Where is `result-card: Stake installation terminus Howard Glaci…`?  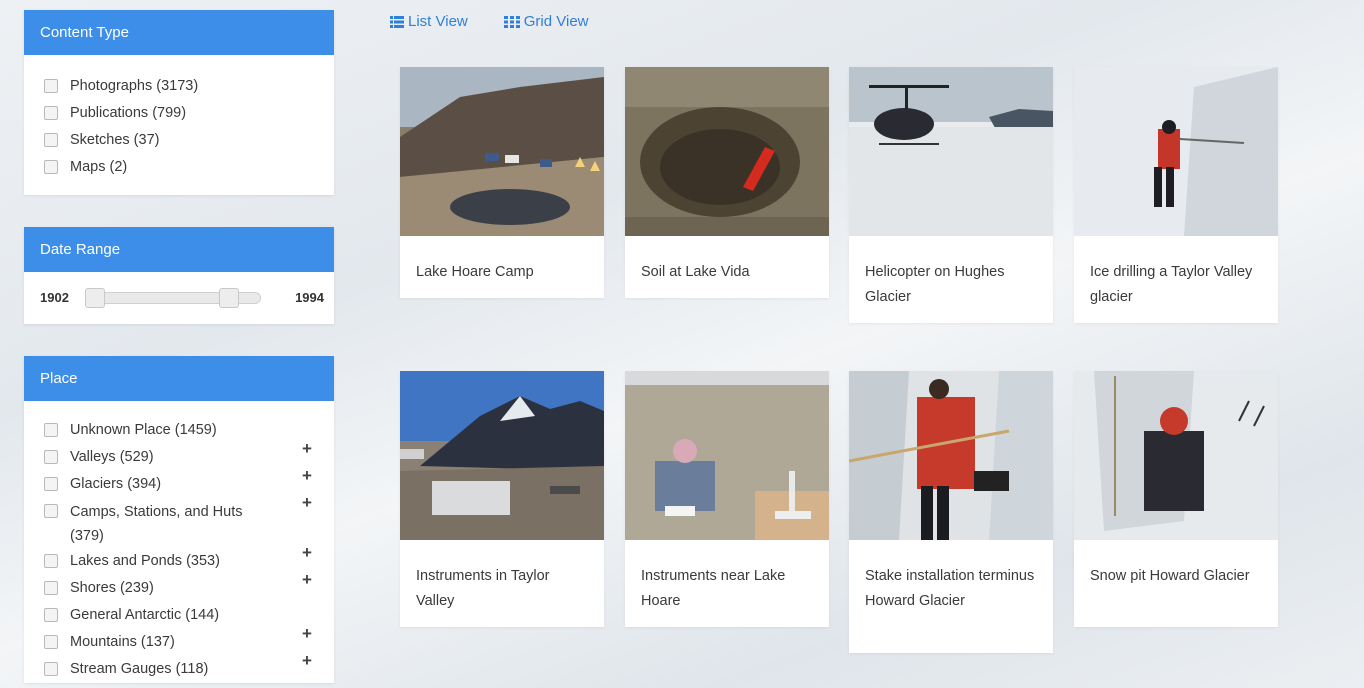
result-card: Stake installation terminus Howard Glaci… is located at coordinates (951, 512).